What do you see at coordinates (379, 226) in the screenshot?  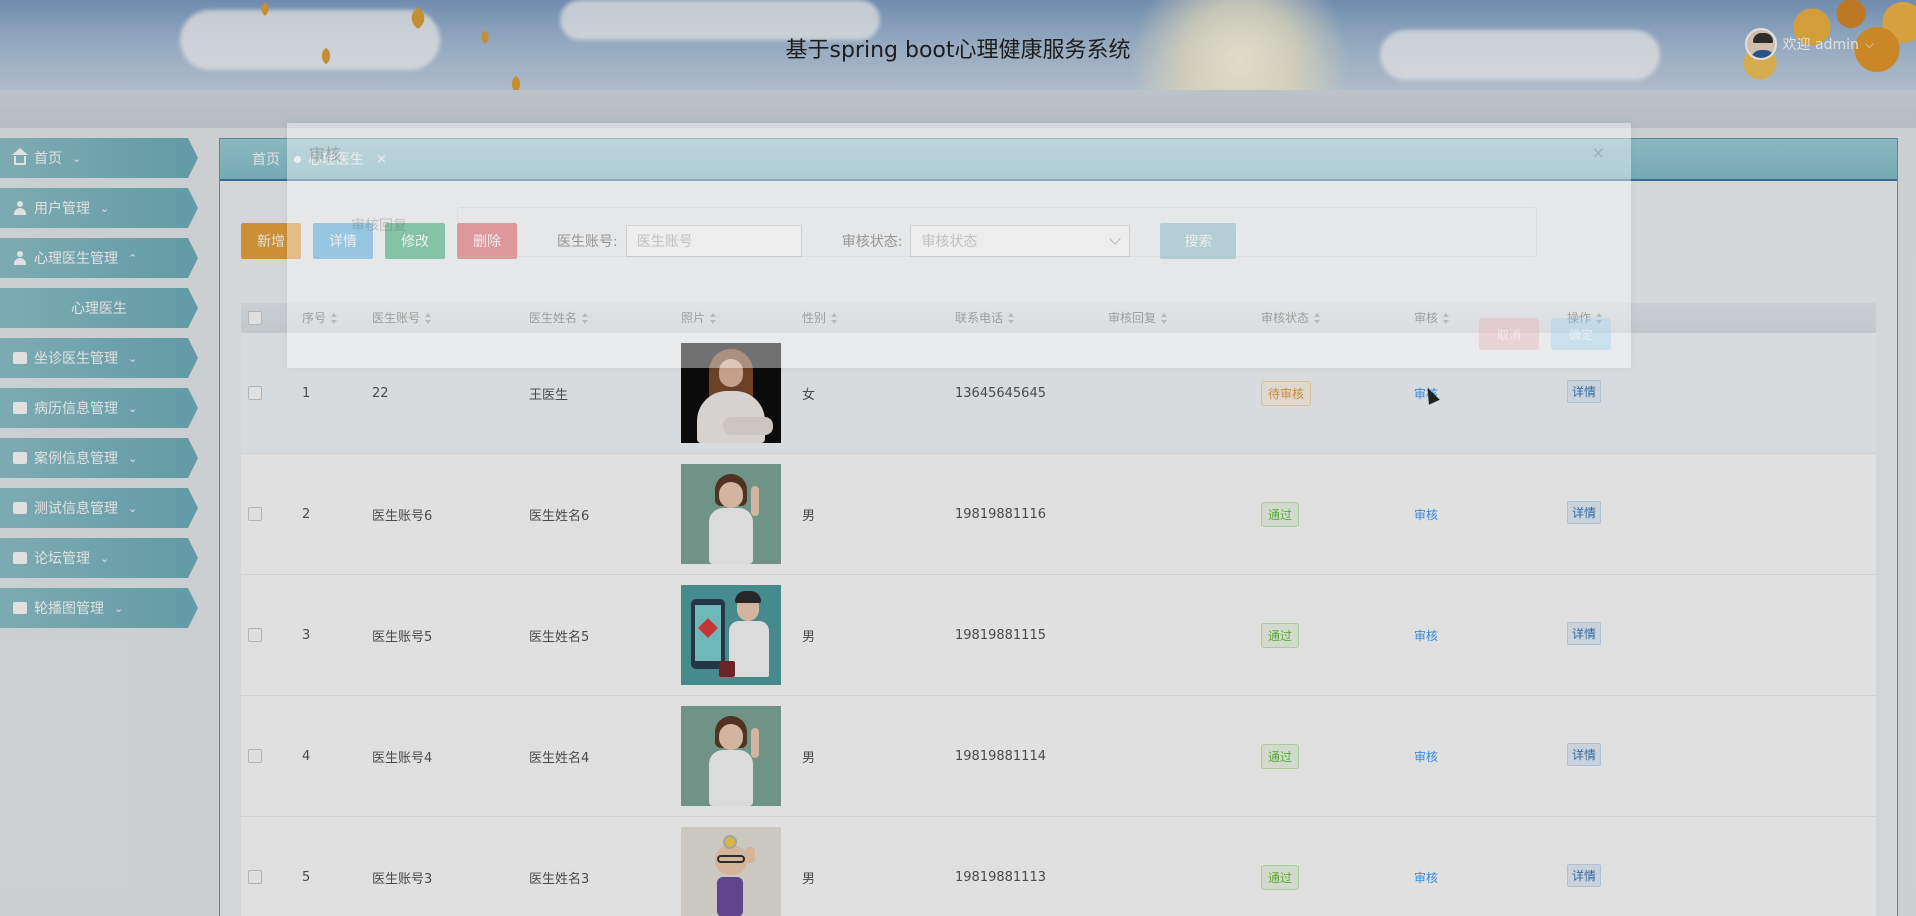 I see `dialog-reply-label: 审核回复` at bounding box center [379, 226].